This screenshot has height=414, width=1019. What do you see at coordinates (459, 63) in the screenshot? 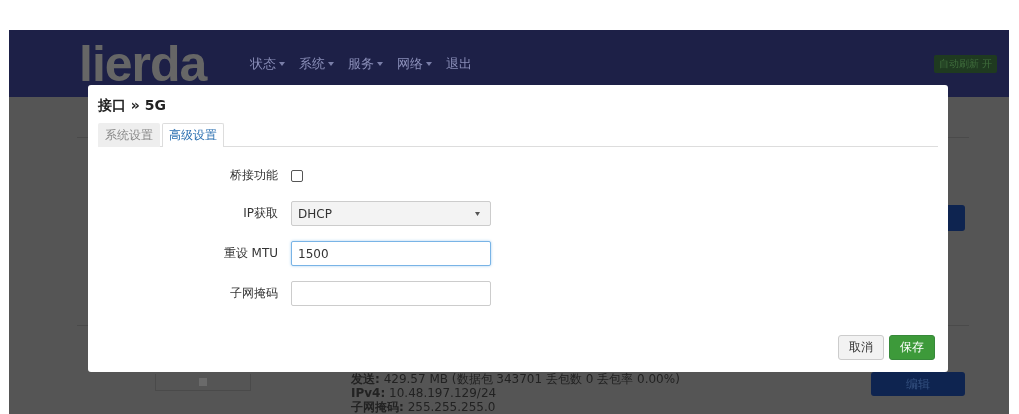
I see `menu-item: 退出` at bounding box center [459, 63].